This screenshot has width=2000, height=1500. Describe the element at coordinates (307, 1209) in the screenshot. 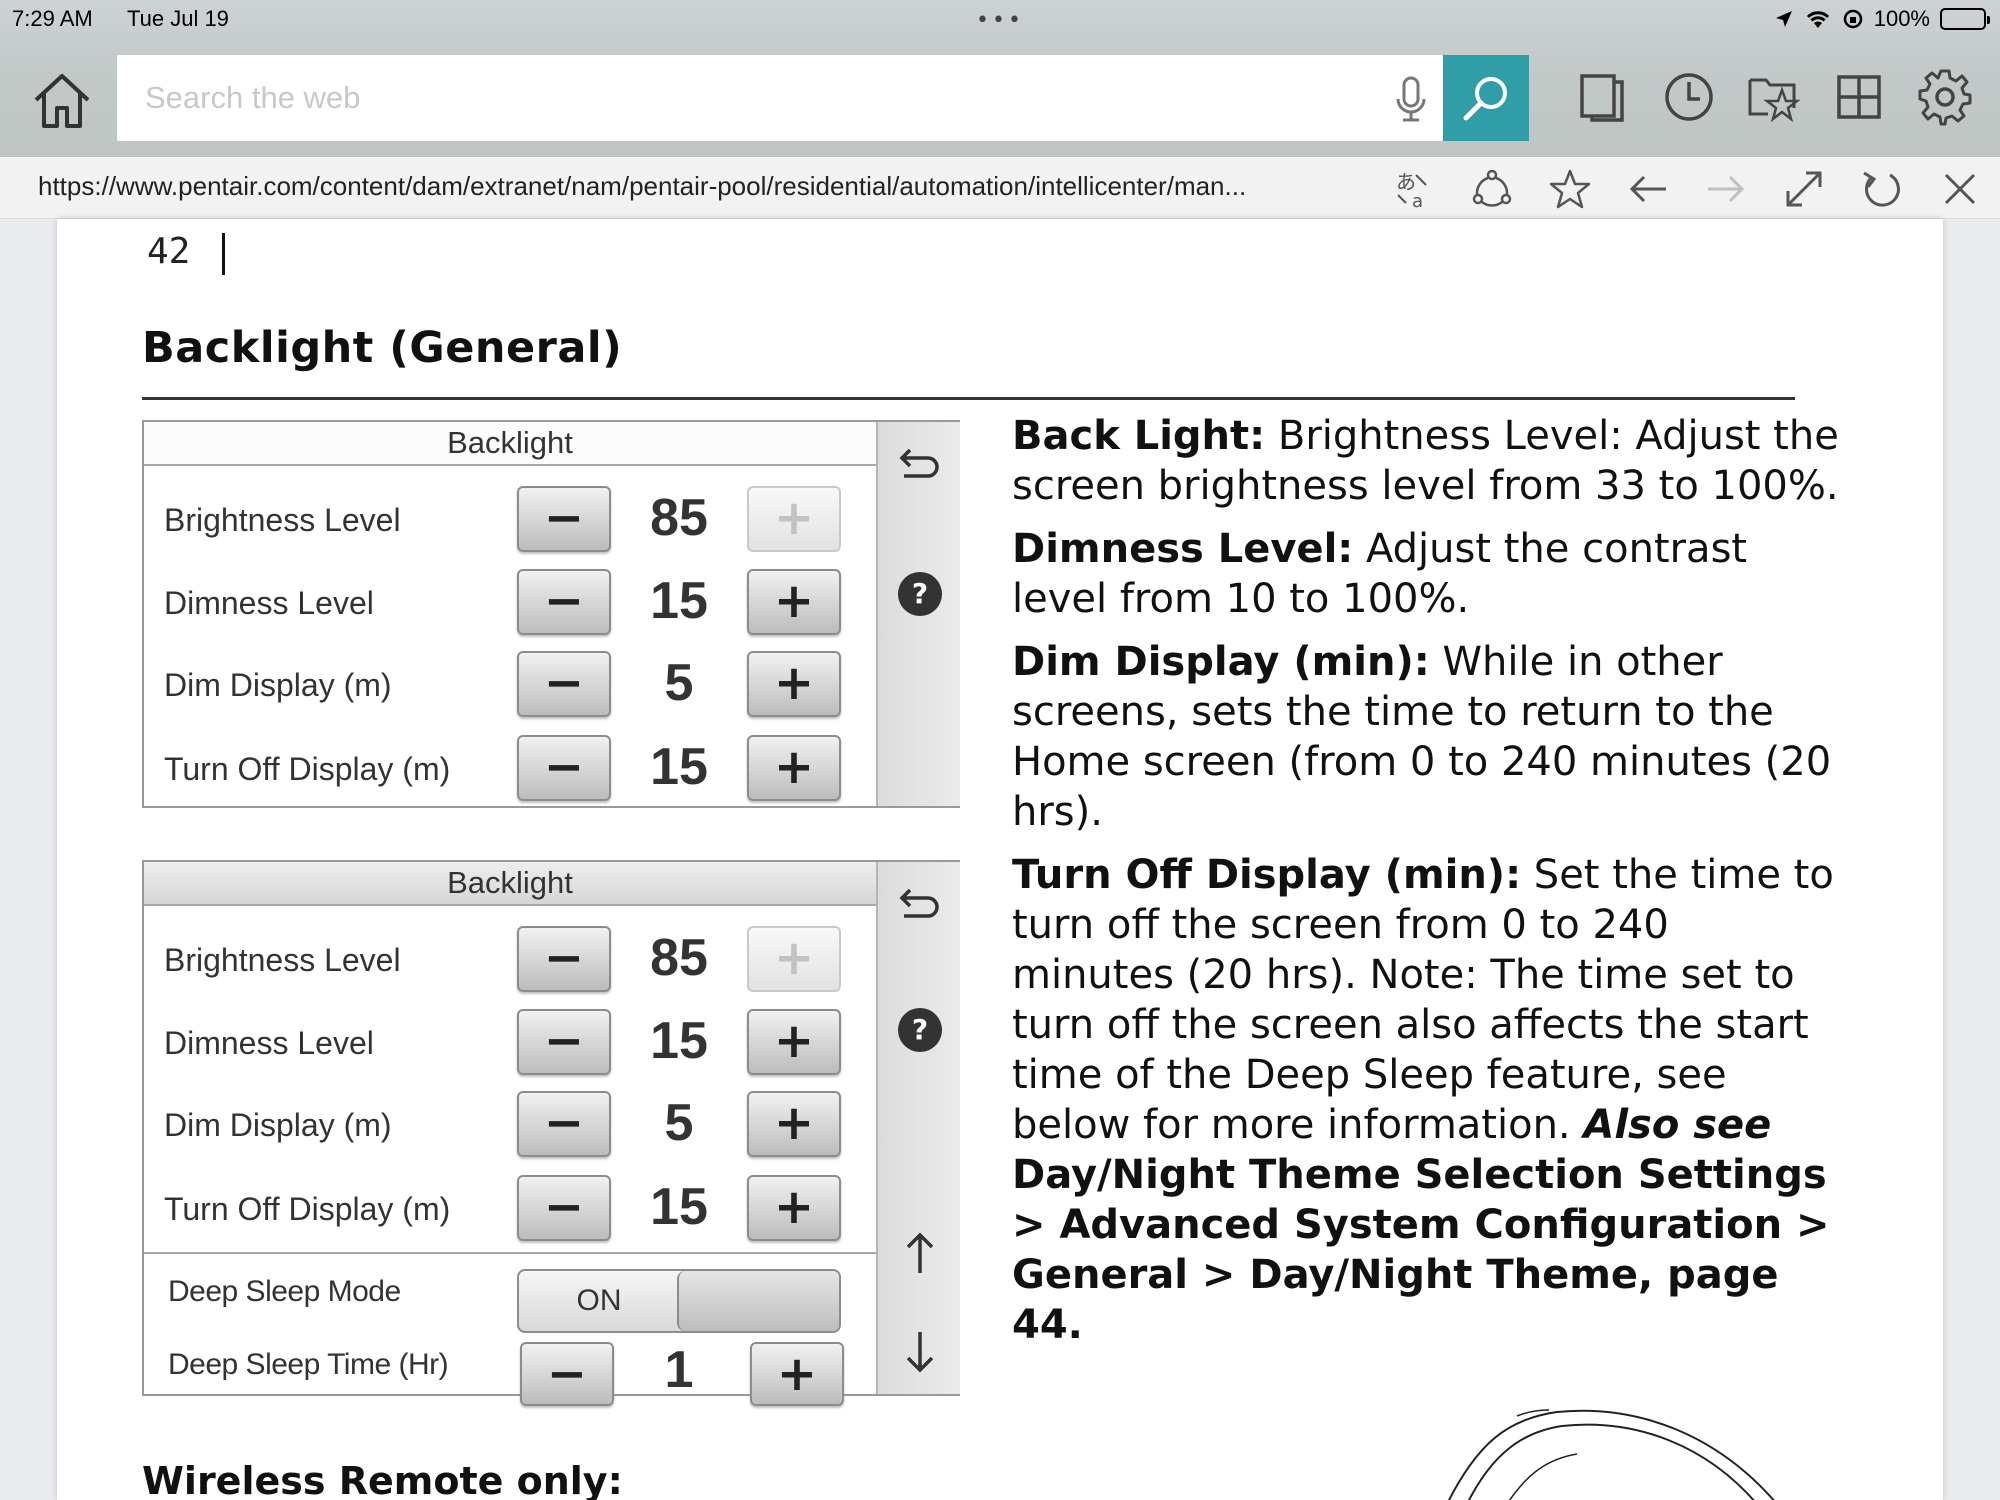

I see `row-label: Turn Off Display (m)` at that location.